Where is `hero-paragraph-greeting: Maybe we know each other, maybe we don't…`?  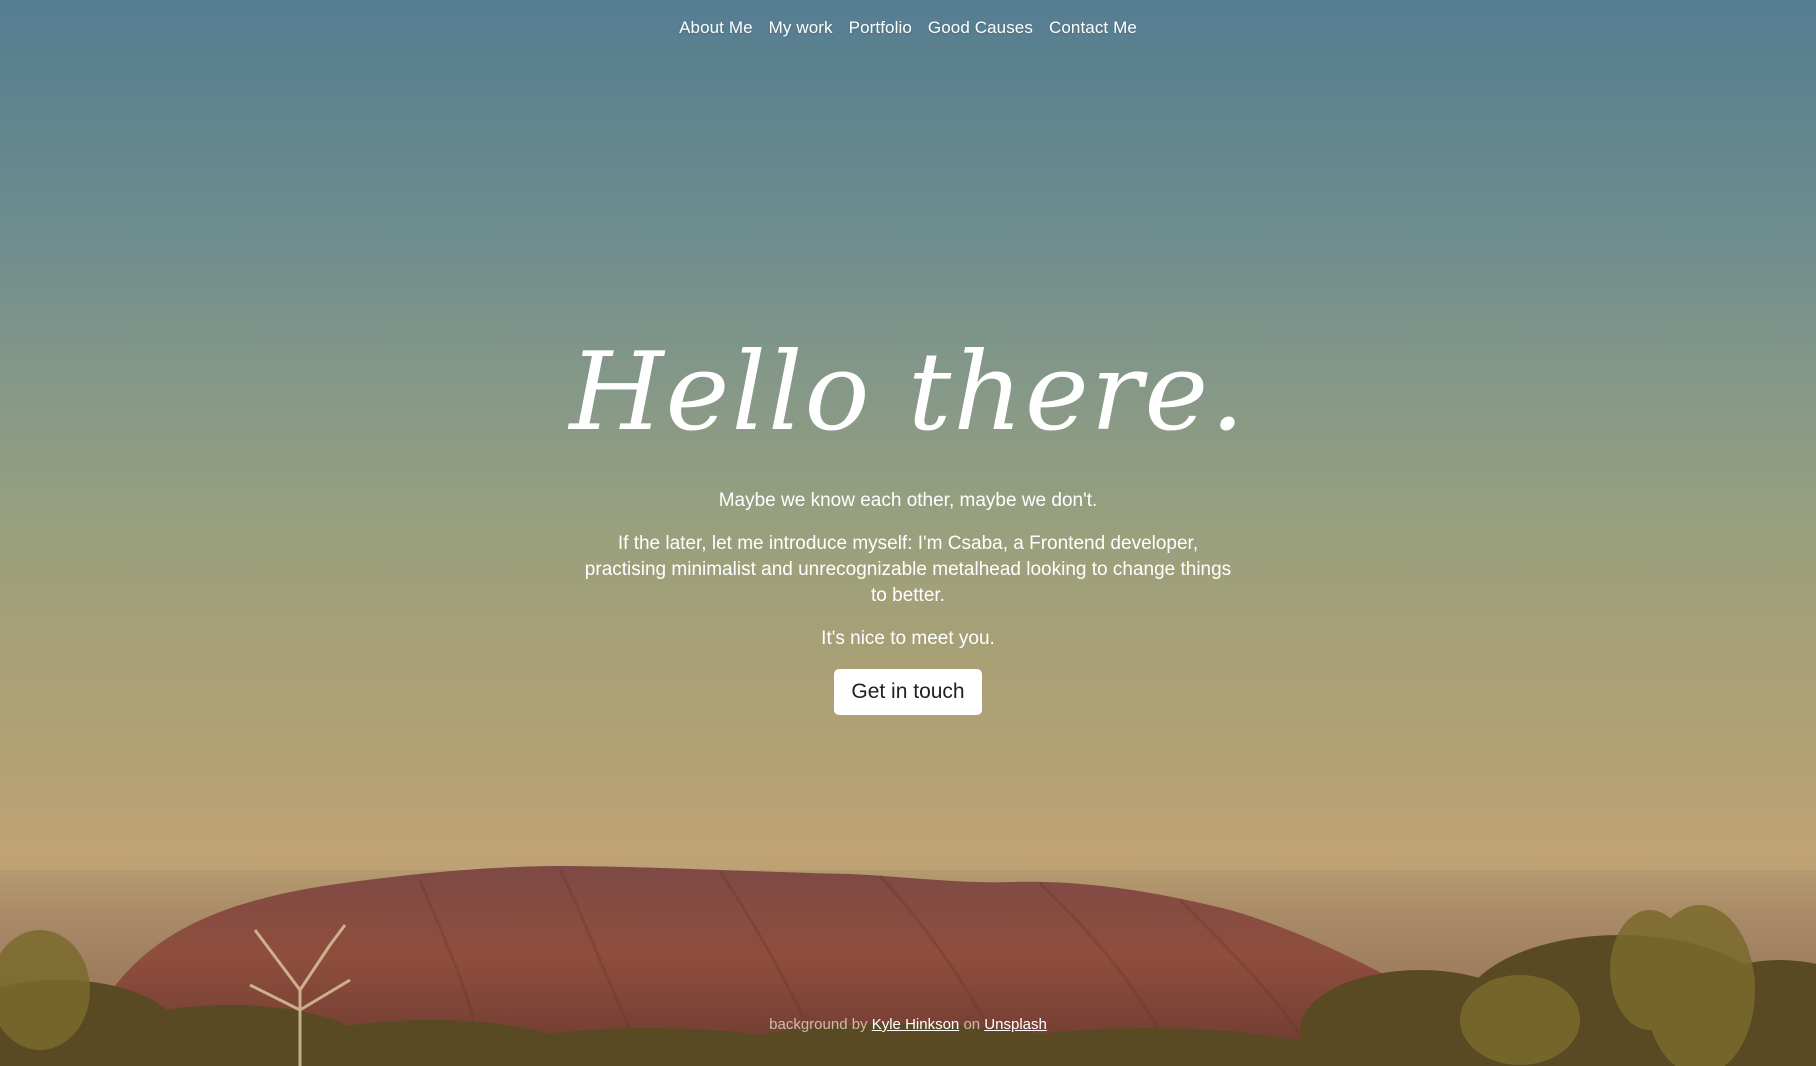
hero-paragraph-greeting: Maybe we know each other, maybe we don't… is located at coordinates (908, 500).